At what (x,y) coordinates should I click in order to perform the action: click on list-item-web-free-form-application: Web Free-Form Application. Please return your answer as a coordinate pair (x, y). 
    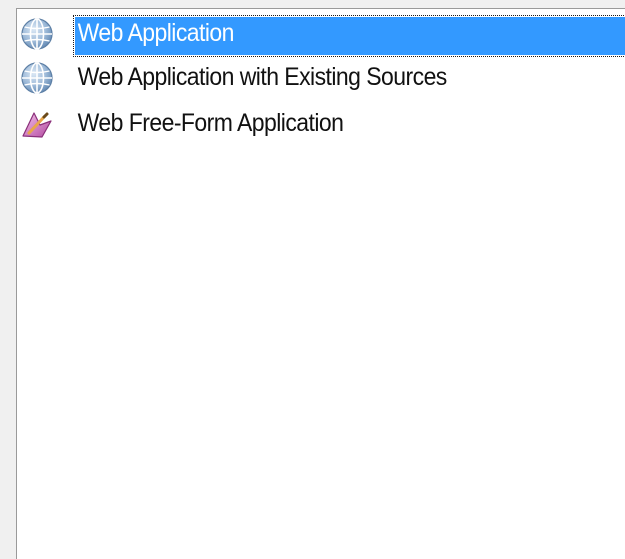
    Looking at the image, I should click on (321, 123).